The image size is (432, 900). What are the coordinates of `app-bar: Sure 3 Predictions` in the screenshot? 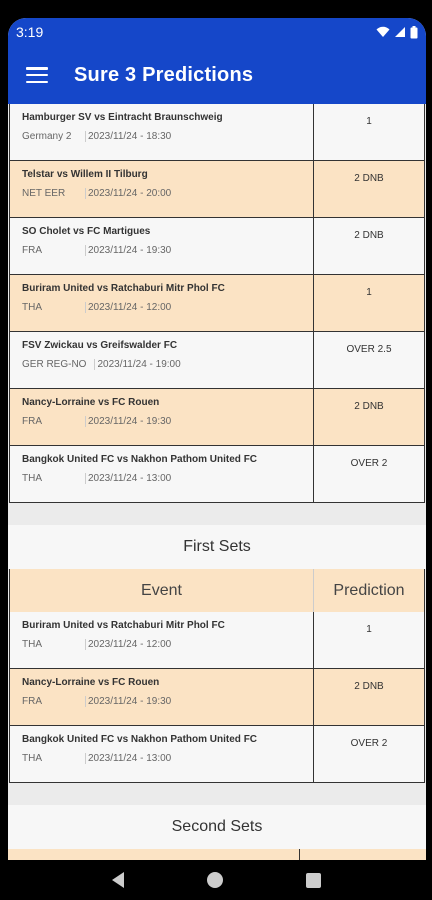 It's located at (217, 75).